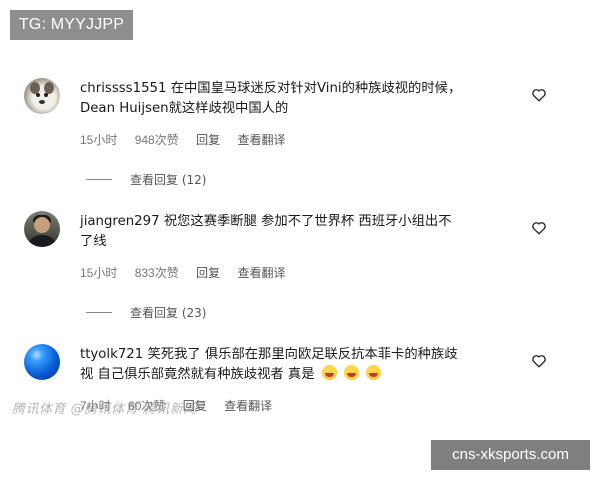 The height and width of the screenshot is (480, 600). I want to click on comment-line: 笑死我了 俱乐部在那里向欧足联反抗本菲卡的种族歧, so click(302, 354).